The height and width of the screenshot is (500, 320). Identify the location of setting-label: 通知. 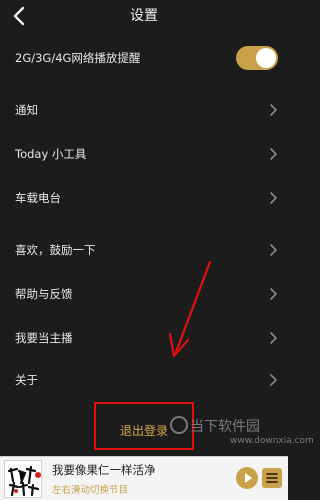
(26, 110).